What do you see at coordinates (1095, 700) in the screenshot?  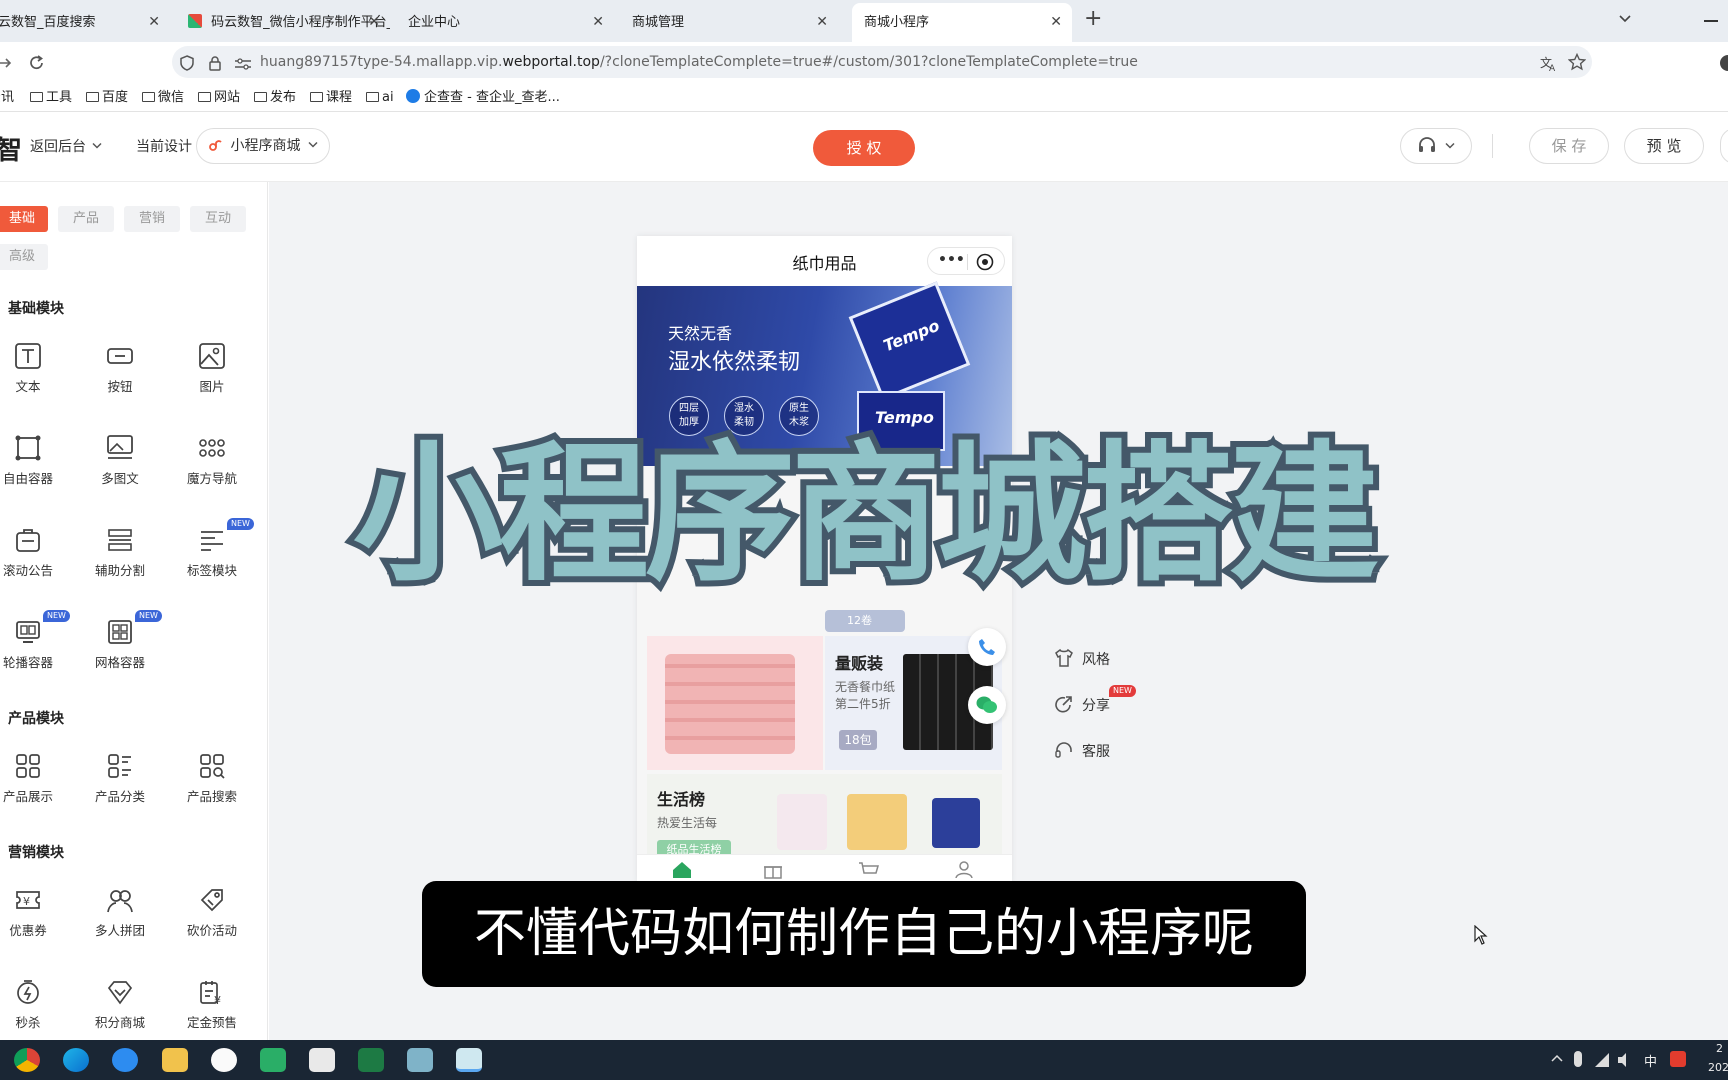 I see `quick-share: 分享 NEW` at bounding box center [1095, 700].